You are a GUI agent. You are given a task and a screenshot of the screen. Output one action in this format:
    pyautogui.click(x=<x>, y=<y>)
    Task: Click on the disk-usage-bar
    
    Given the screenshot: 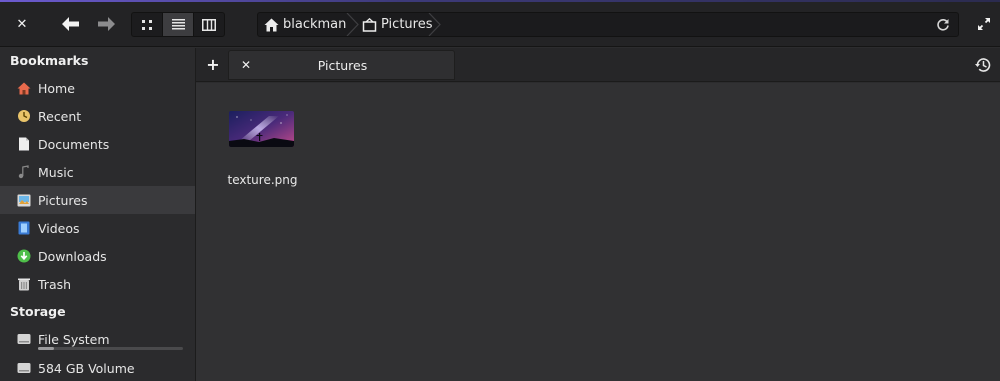 What is the action you would take?
    pyautogui.click(x=110, y=348)
    